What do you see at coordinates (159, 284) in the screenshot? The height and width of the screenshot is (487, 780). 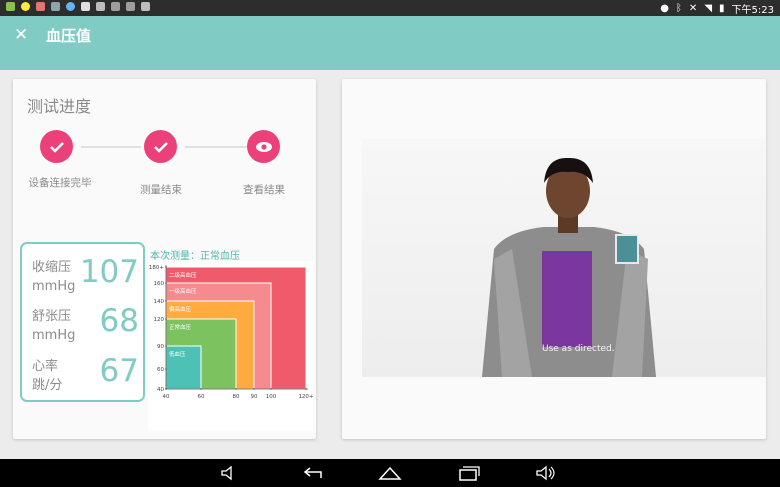 I see `y-tick-label-5: 160` at bounding box center [159, 284].